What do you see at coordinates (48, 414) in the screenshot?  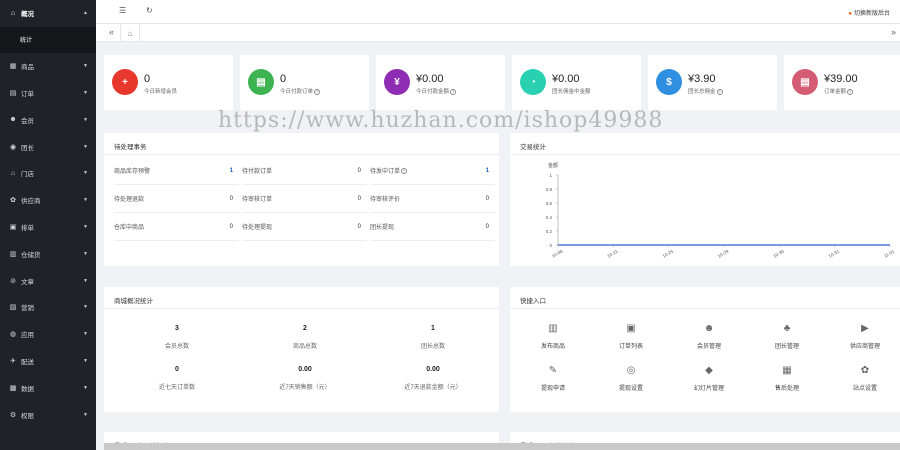 I see `sidebar-item: ⚙ 权限 ▼` at bounding box center [48, 414].